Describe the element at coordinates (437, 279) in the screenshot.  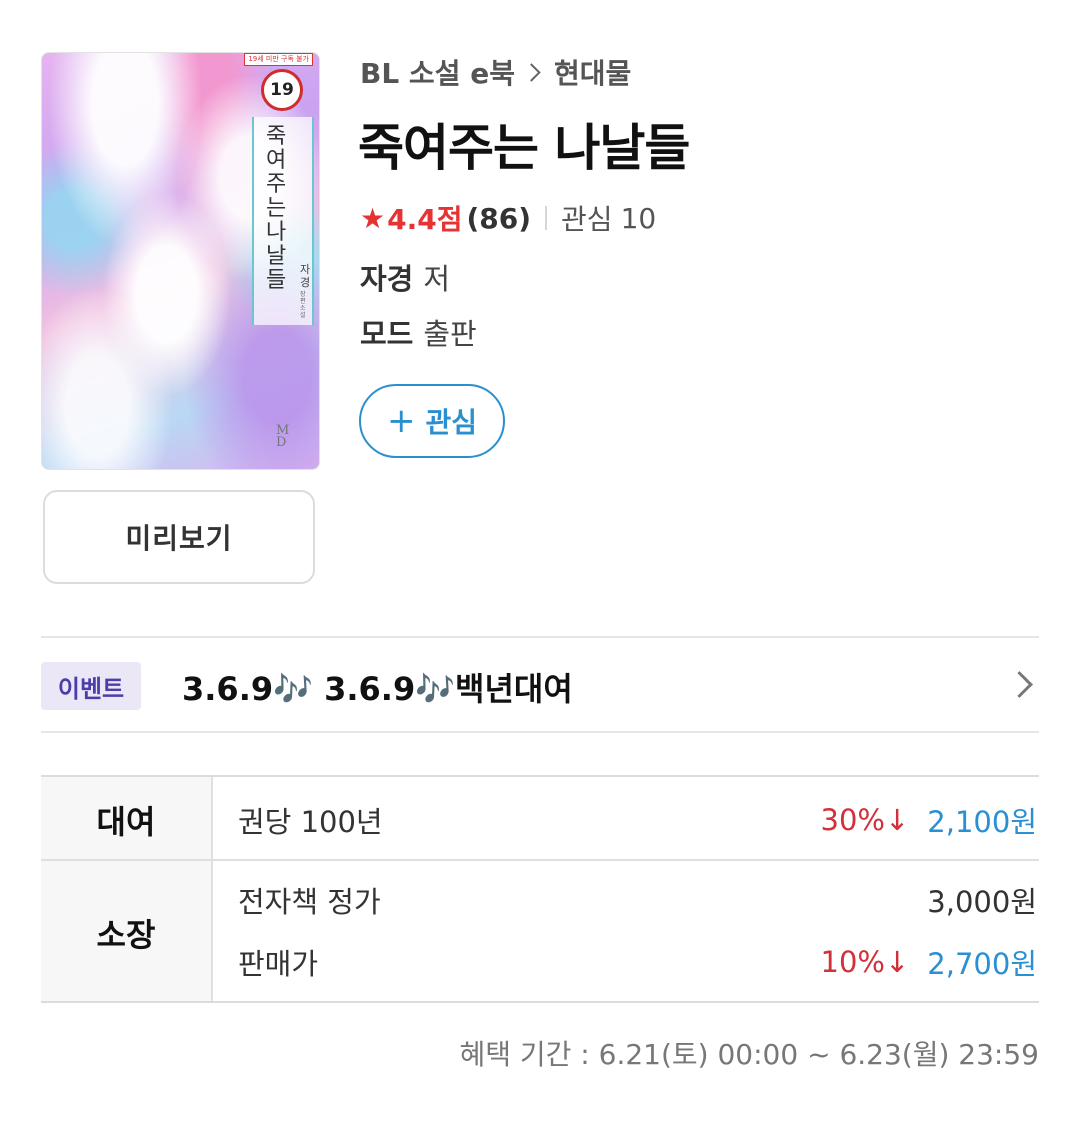
I see `author-role: 저` at that location.